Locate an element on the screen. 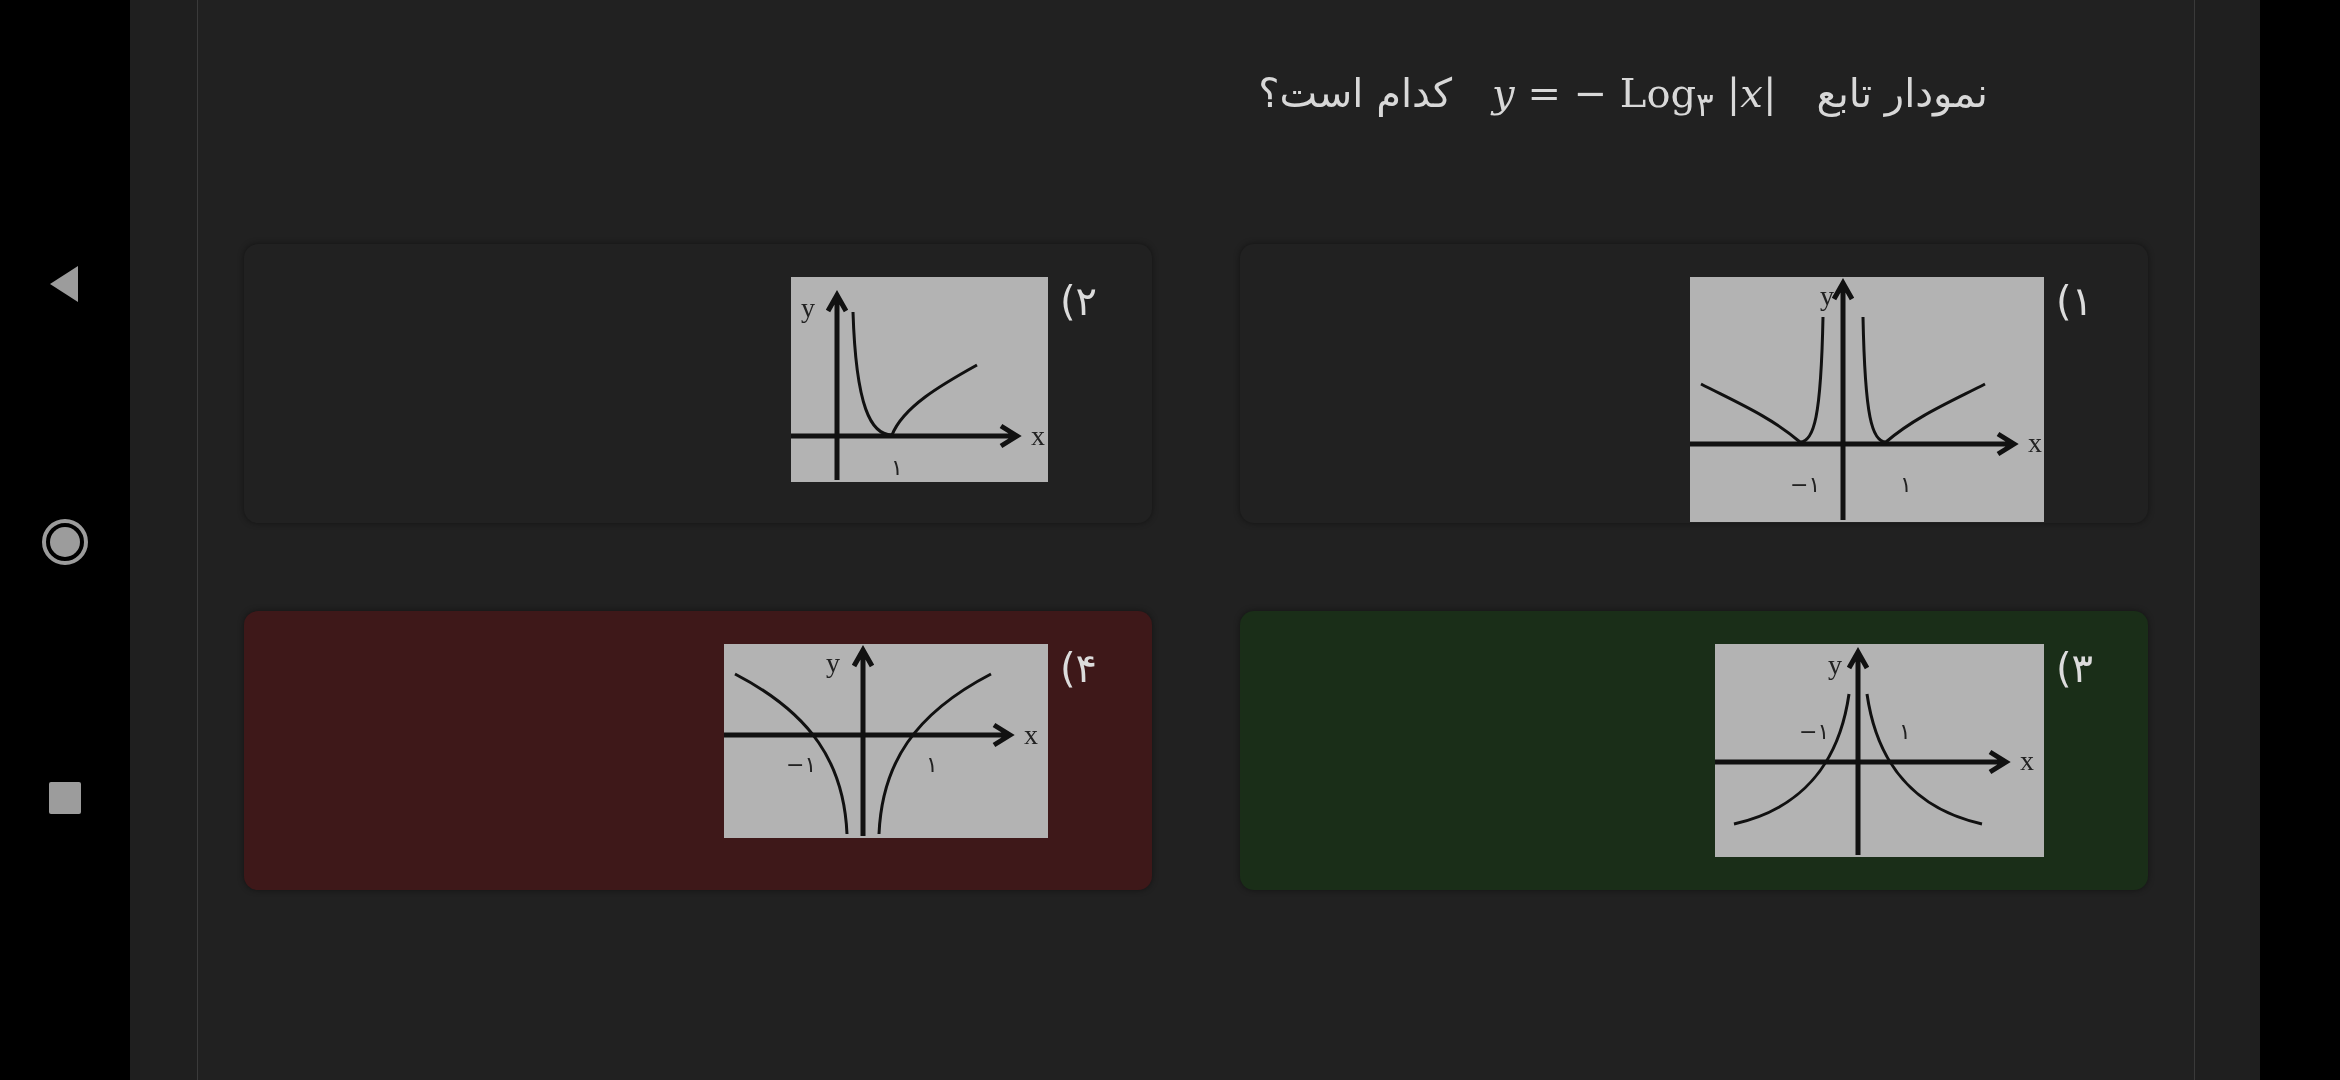 The width and height of the screenshot is (2340, 1080). back-icon is located at coordinates (65, 284).